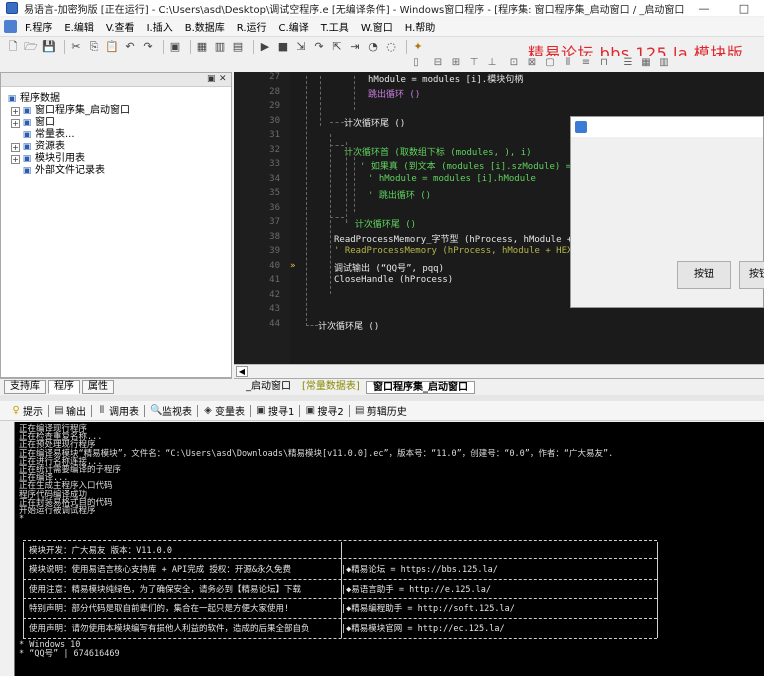 The height and width of the screenshot is (676, 764). What do you see at coordinates (324, 410) in the screenshot?
I see `tab-search-2: ▣ 搜寻2` at bounding box center [324, 410].